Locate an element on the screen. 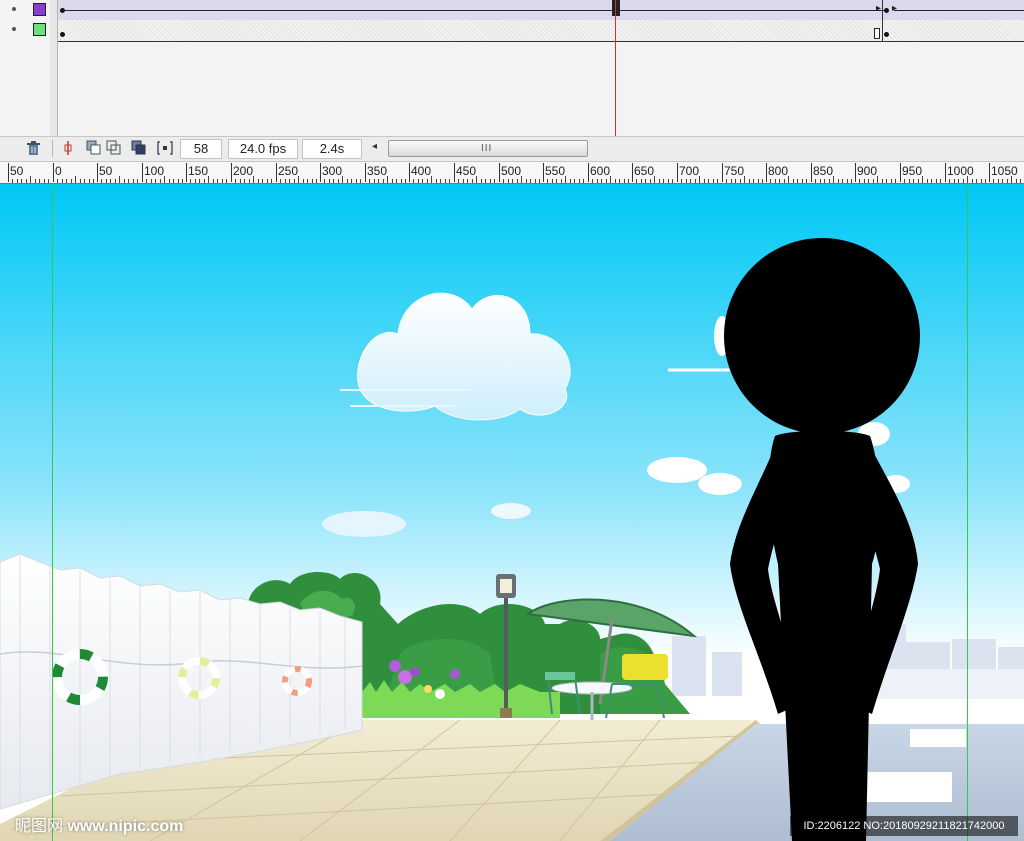 This screenshot has height=841, width=1024. modify-onion-markers-icon is located at coordinates (165, 148).